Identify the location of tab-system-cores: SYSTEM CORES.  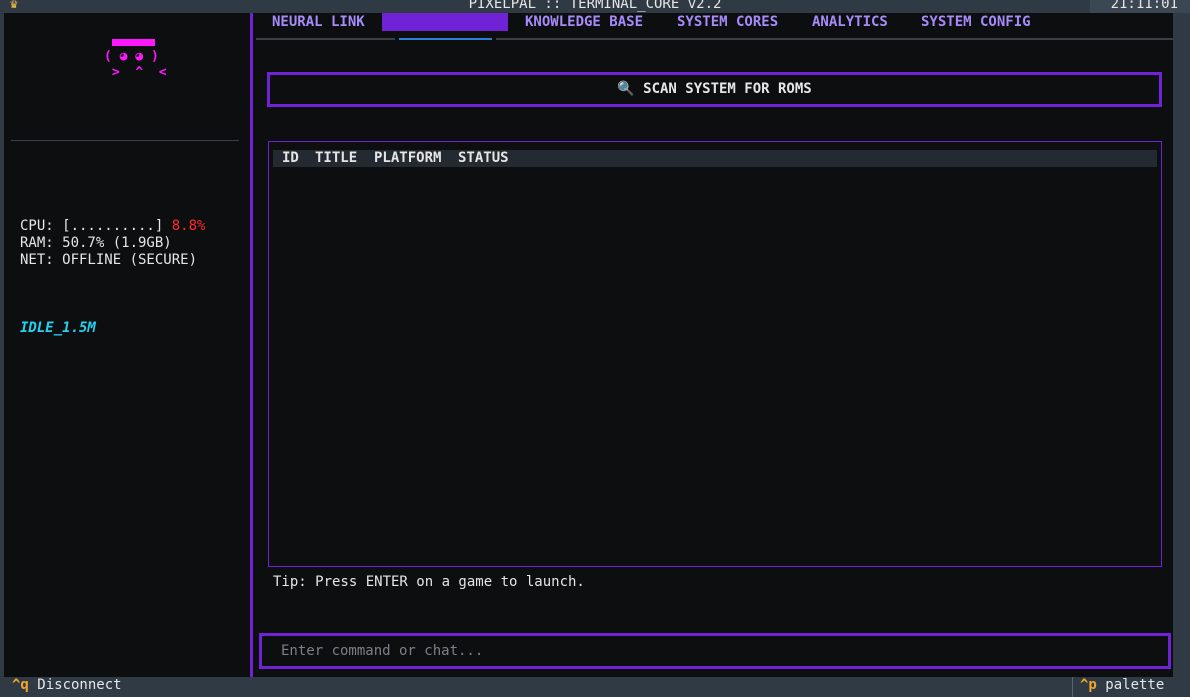
(727, 22).